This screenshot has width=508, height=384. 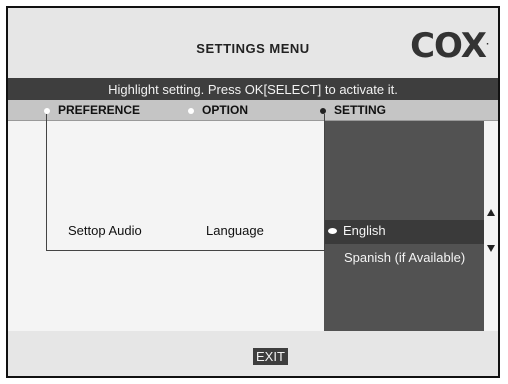 I want to click on column-option: OPTION, so click(x=218, y=110).